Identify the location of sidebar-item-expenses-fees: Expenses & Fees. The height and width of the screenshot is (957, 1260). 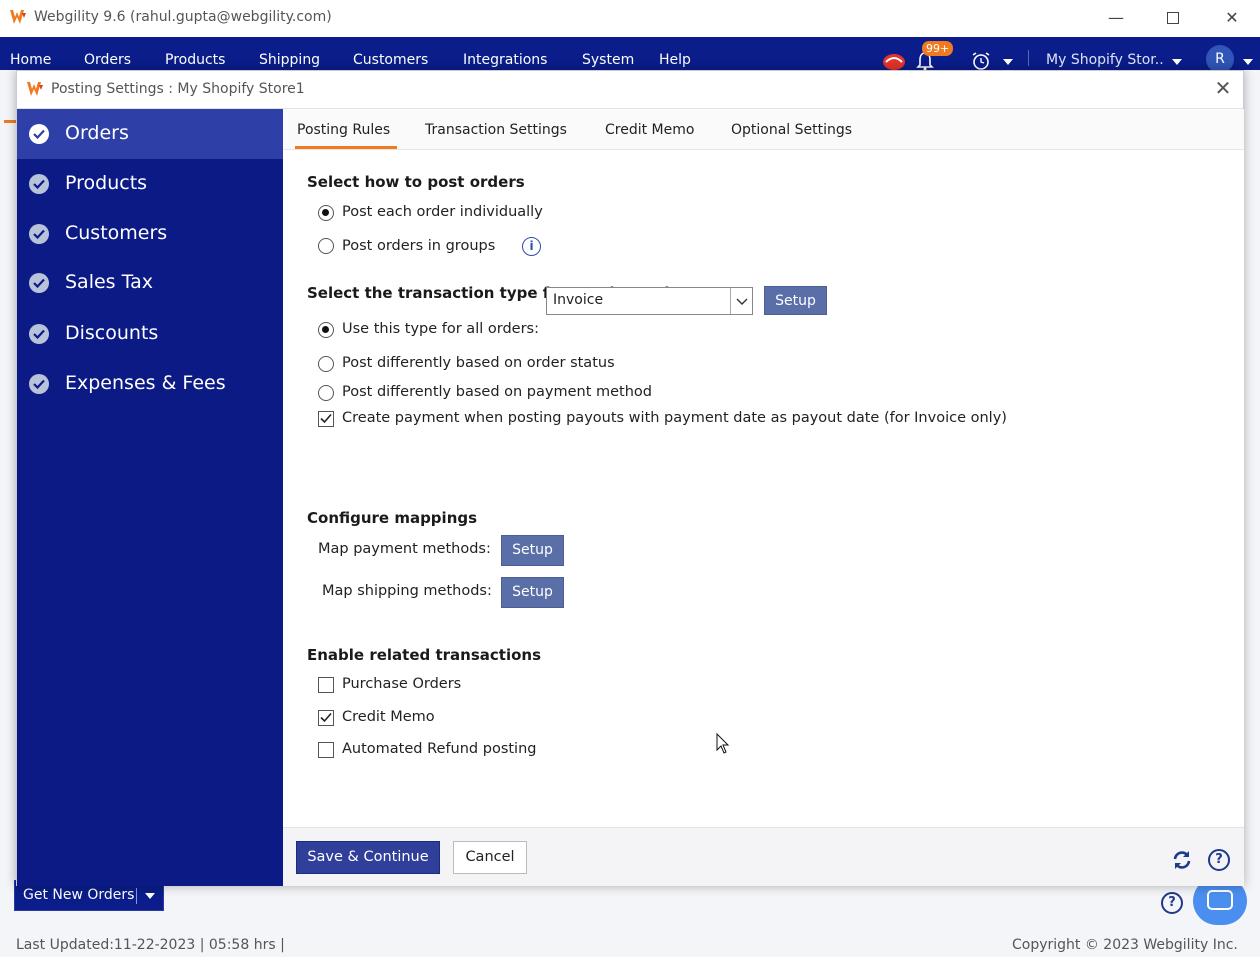
(150, 384).